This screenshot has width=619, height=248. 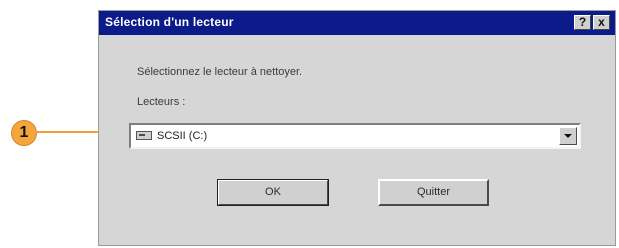 I want to click on drive-select-value: SCSII (C:), so click(x=182, y=136).